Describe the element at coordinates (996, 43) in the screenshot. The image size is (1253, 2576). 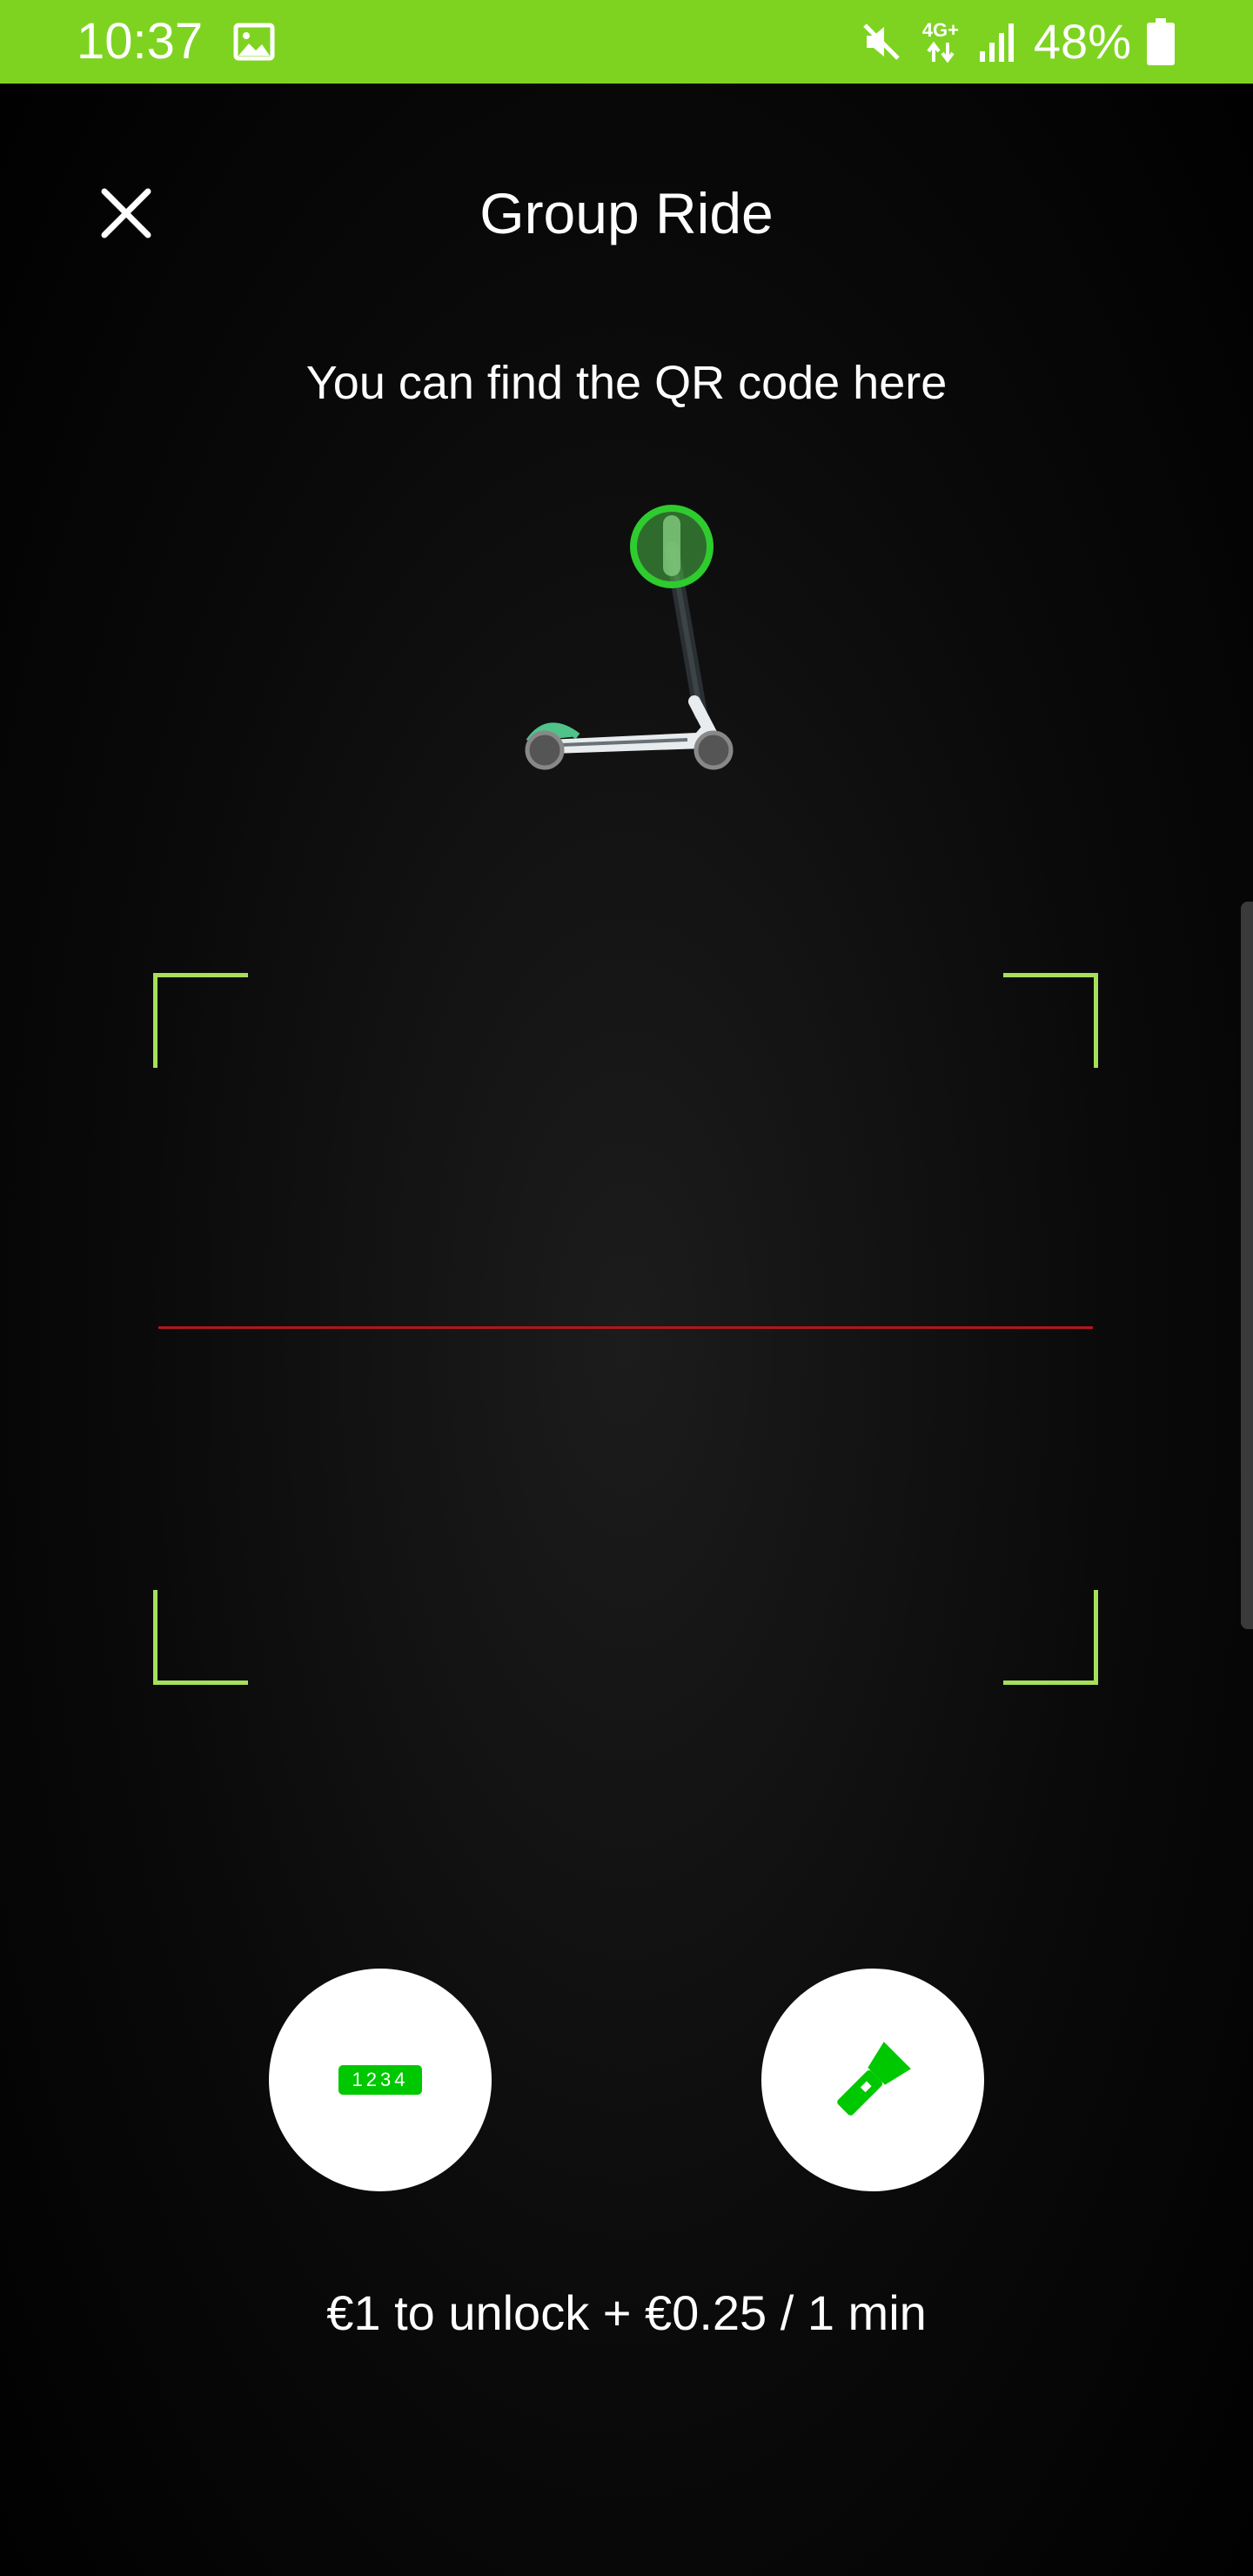
I see `signal-icon` at that location.